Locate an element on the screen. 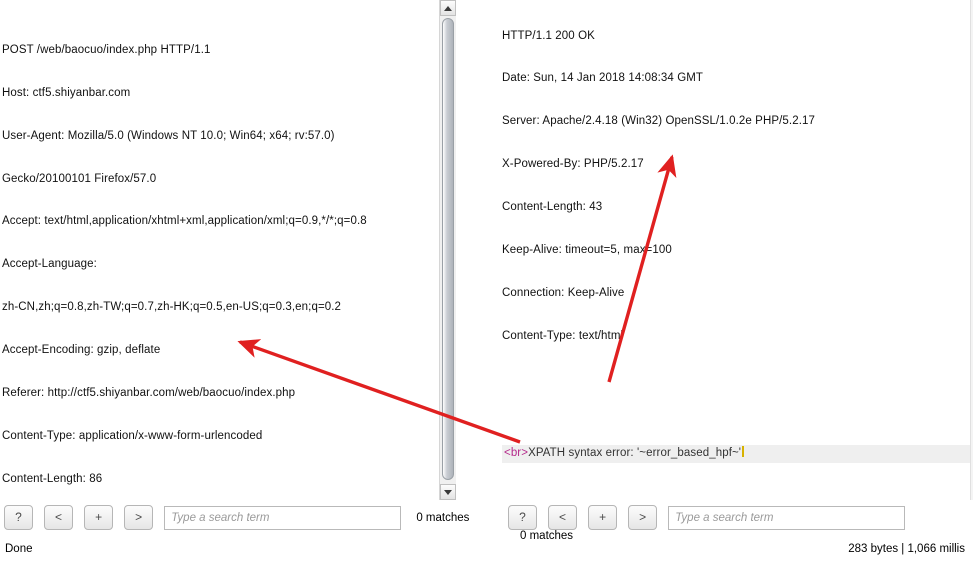 The height and width of the screenshot is (566, 973). header-date: Date: Sun, 14 Jan 2018 14:08:34 GMT is located at coordinates (603, 78).